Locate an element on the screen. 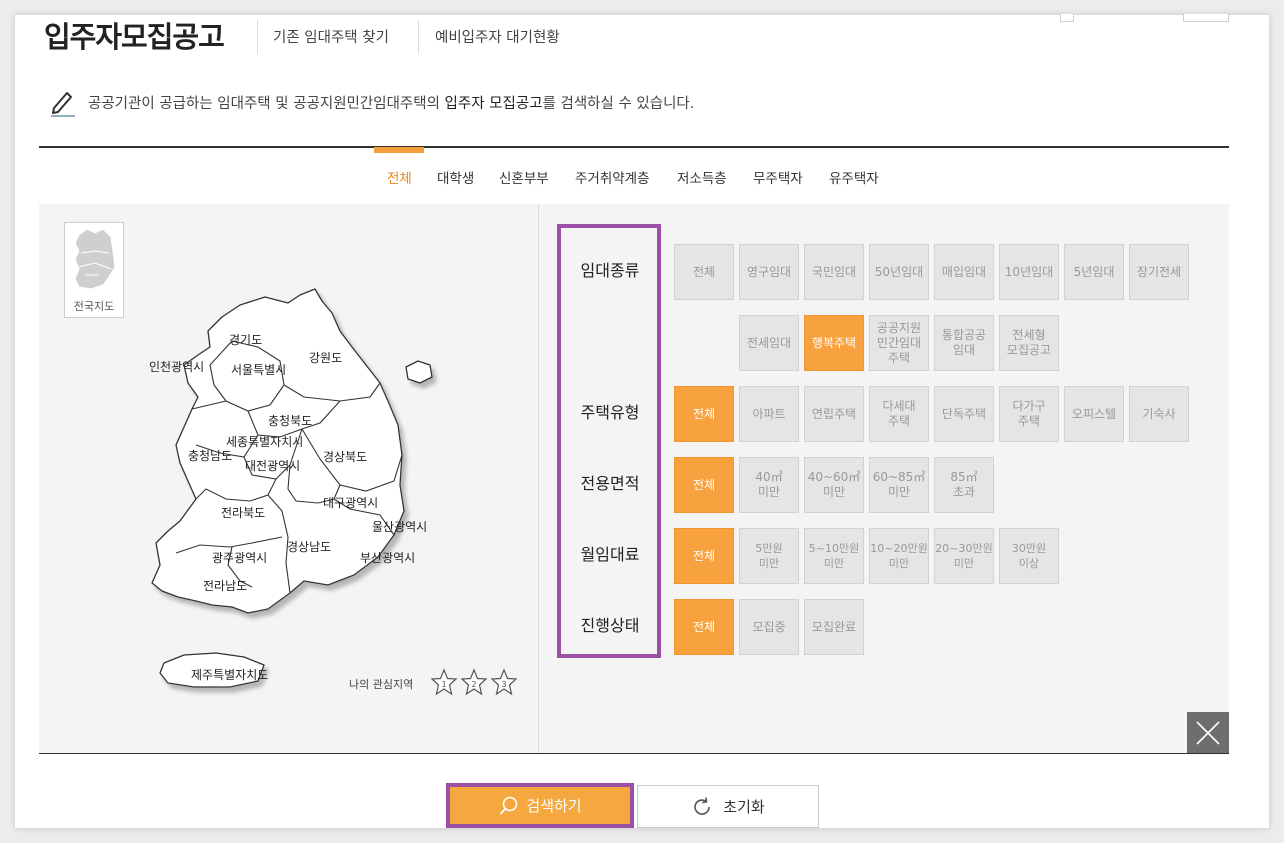 The width and height of the screenshot is (1284, 843). region-busan: 부산광역시 is located at coordinates (387, 557).